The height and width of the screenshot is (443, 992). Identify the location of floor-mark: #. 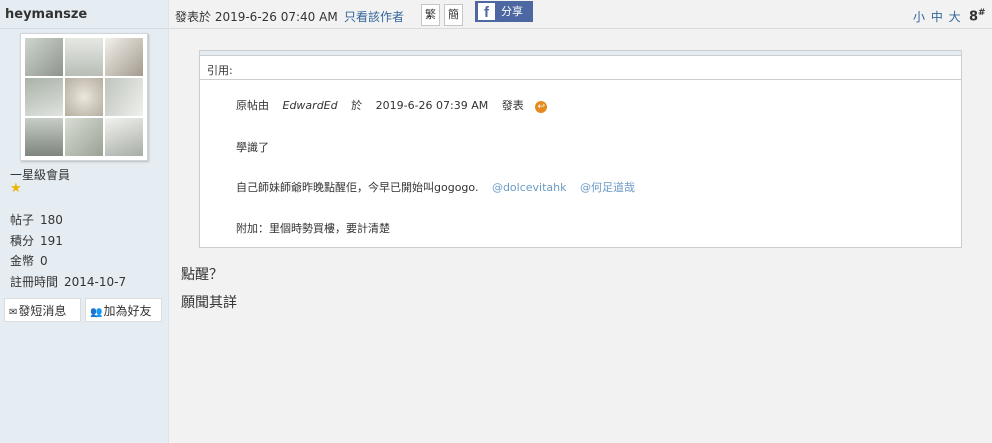
(982, 13).